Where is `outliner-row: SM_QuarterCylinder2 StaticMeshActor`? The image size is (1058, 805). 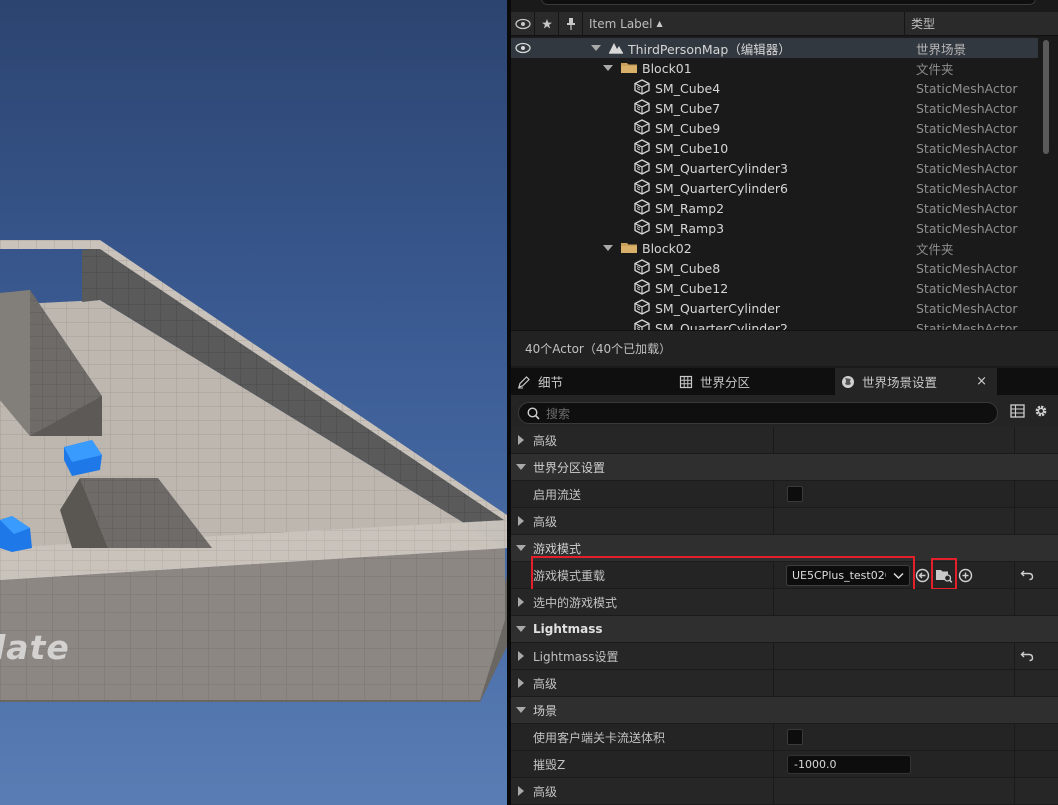 outliner-row: SM_QuarterCylinder2 StaticMeshActor is located at coordinates (774, 324).